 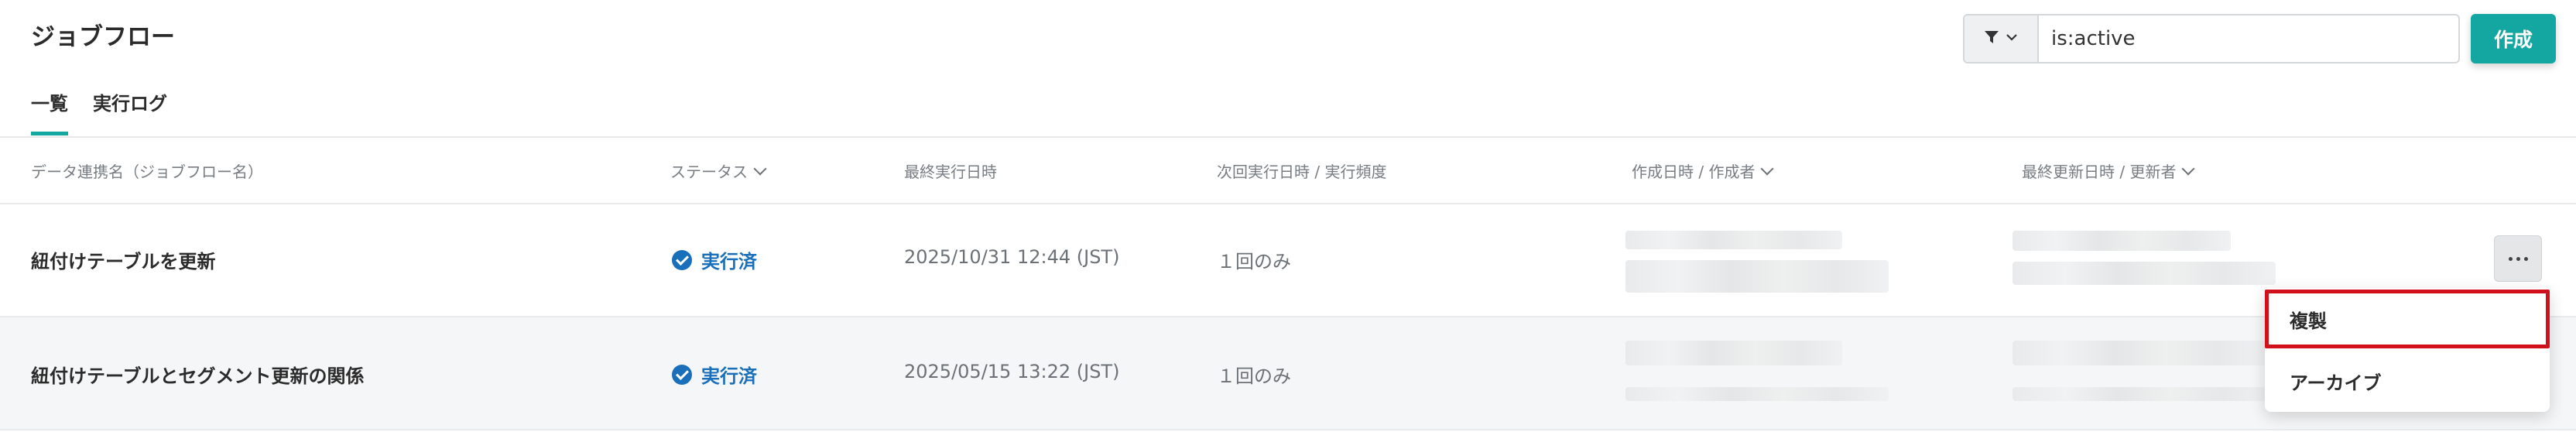 I want to click on column-header-next-run: 次回実行日時 / 実行頻度, so click(x=1301, y=170).